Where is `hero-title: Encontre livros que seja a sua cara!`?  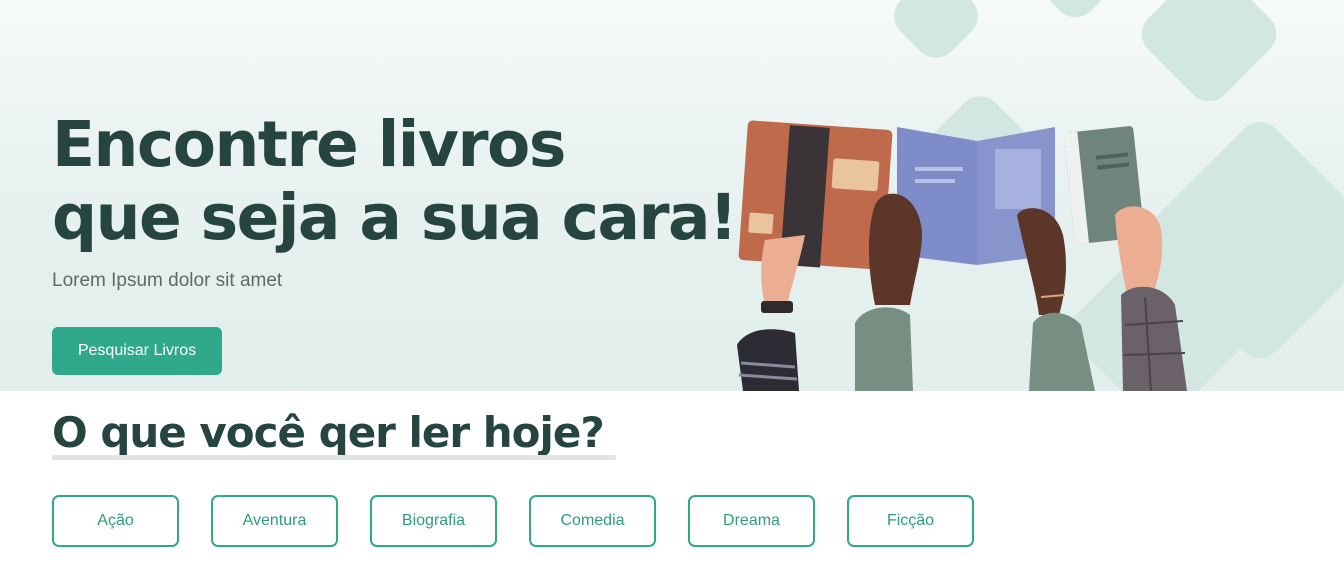
hero-title: Encontre livros que seja a sua cara! is located at coordinates (395, 181).